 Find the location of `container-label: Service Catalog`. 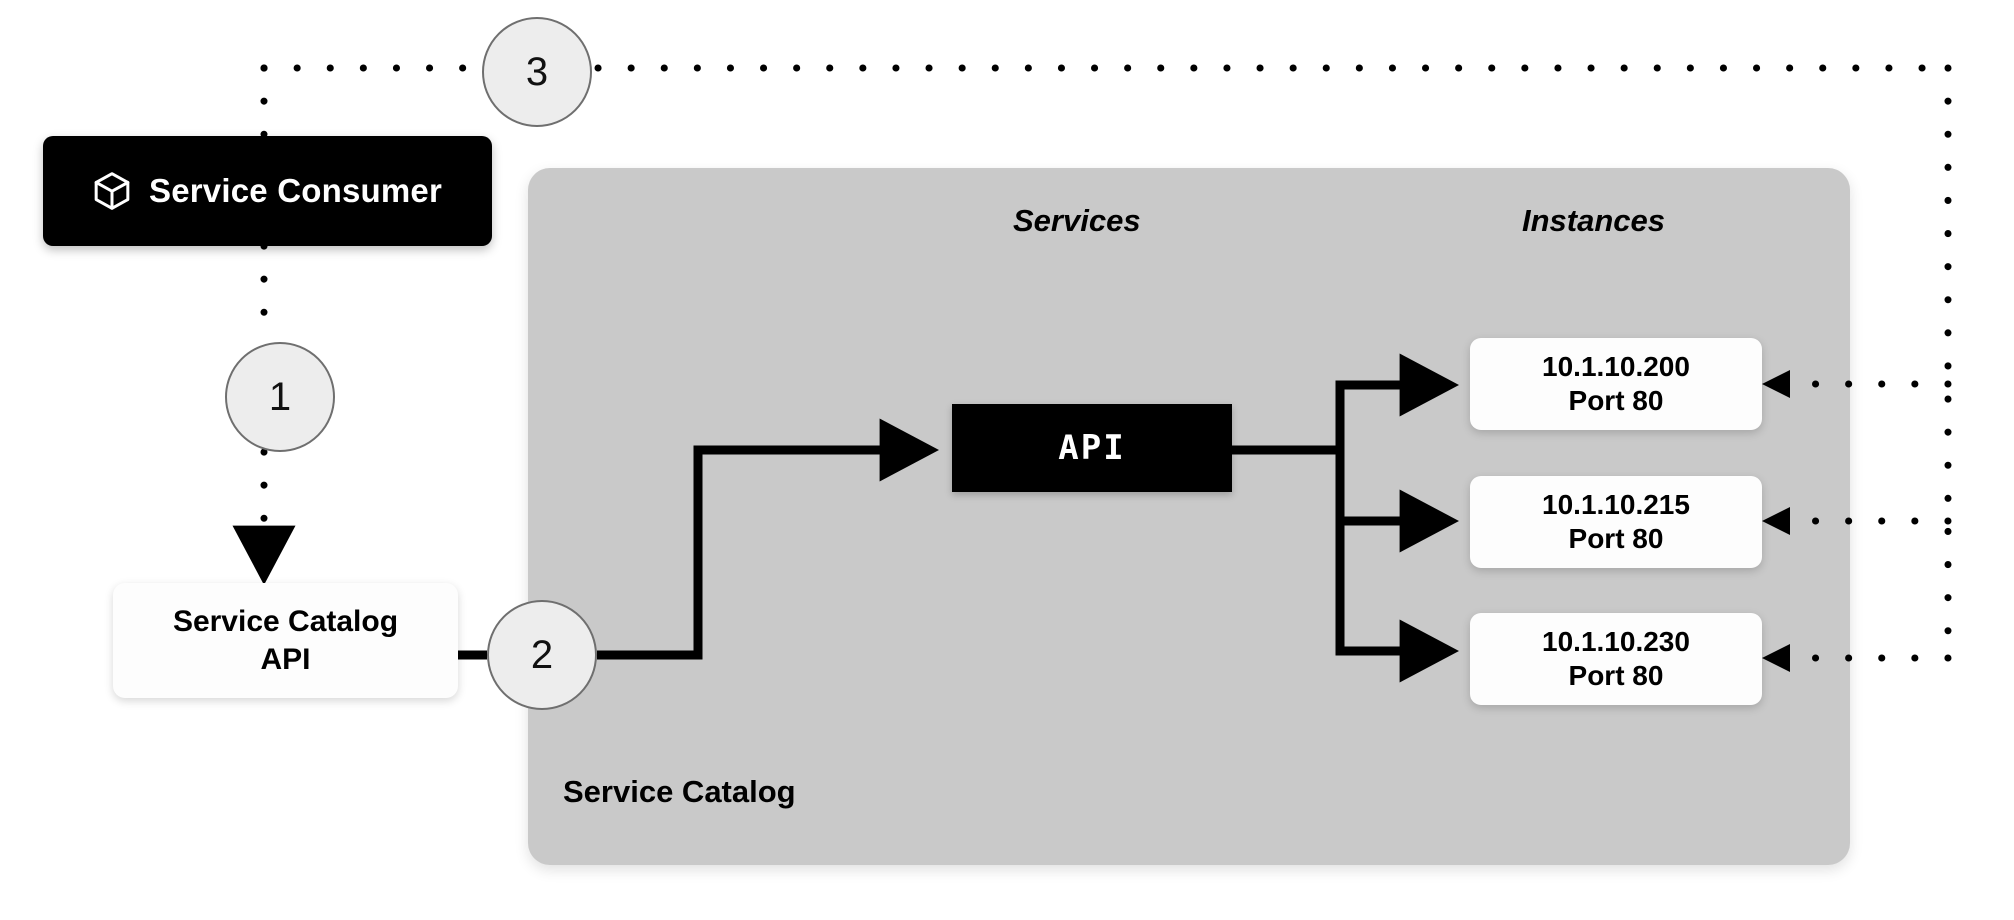

container-label: Service Catalog is located at coordinates (679, 791).